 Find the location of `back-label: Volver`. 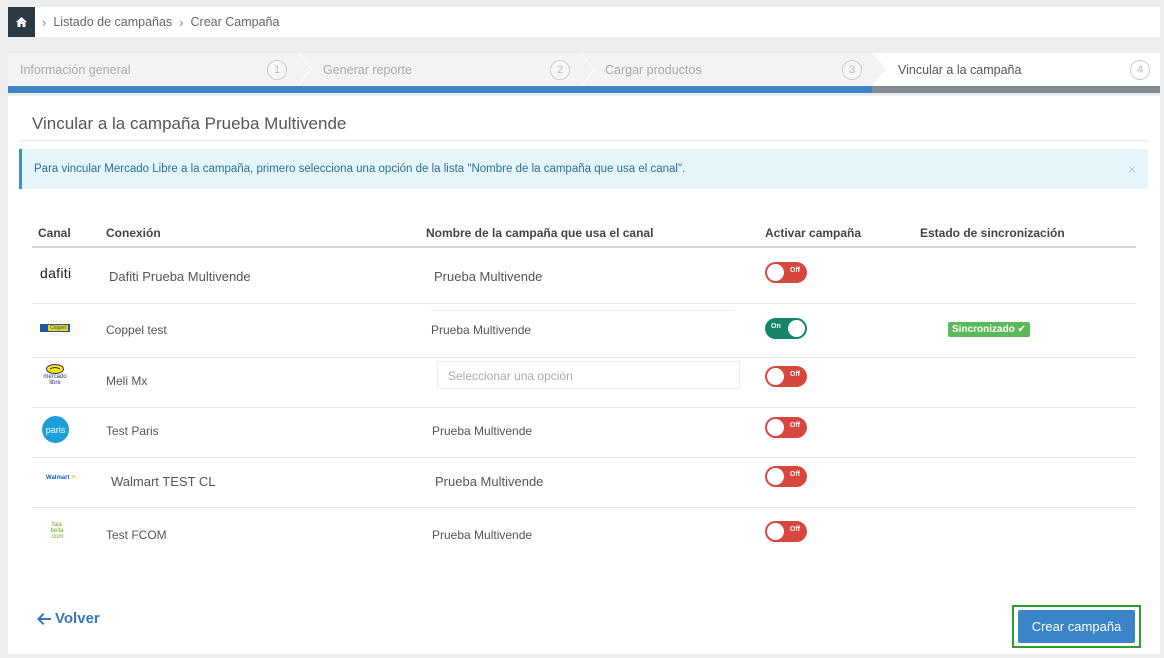

back-label: Volver is located at coordinates (77, 618).